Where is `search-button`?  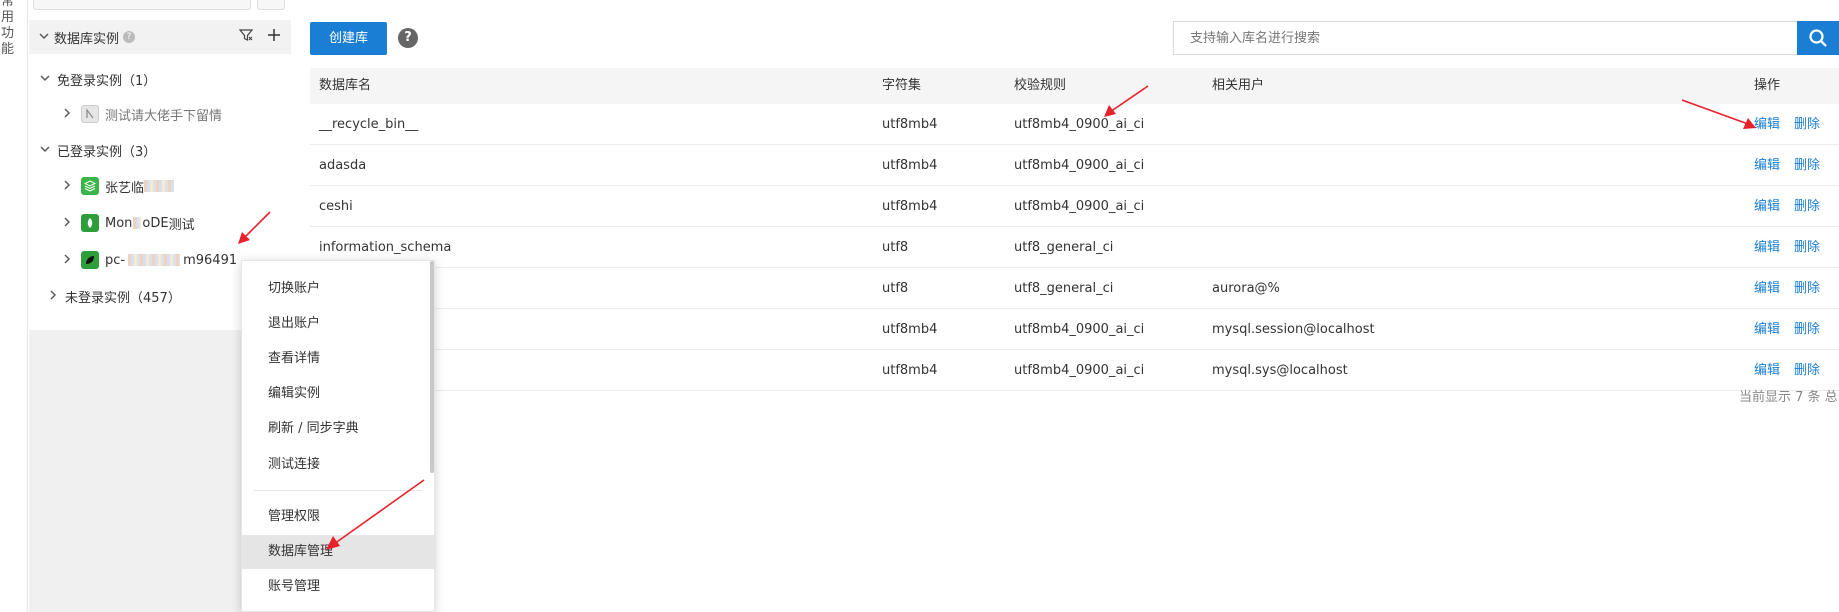
search-button is located at coordinates (1818, 38).